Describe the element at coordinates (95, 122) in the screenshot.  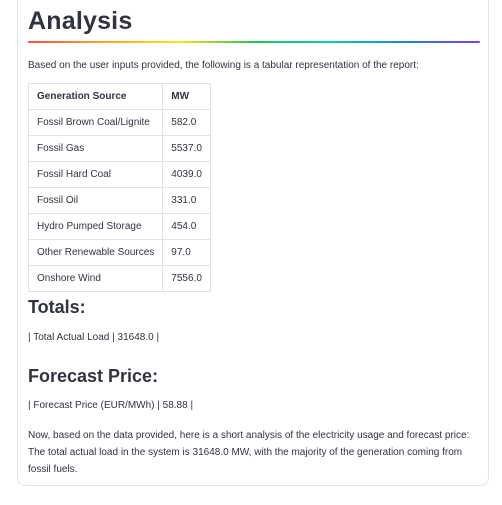
I see `source-cell: Fossil Brown Coal/Lignite` at that location.